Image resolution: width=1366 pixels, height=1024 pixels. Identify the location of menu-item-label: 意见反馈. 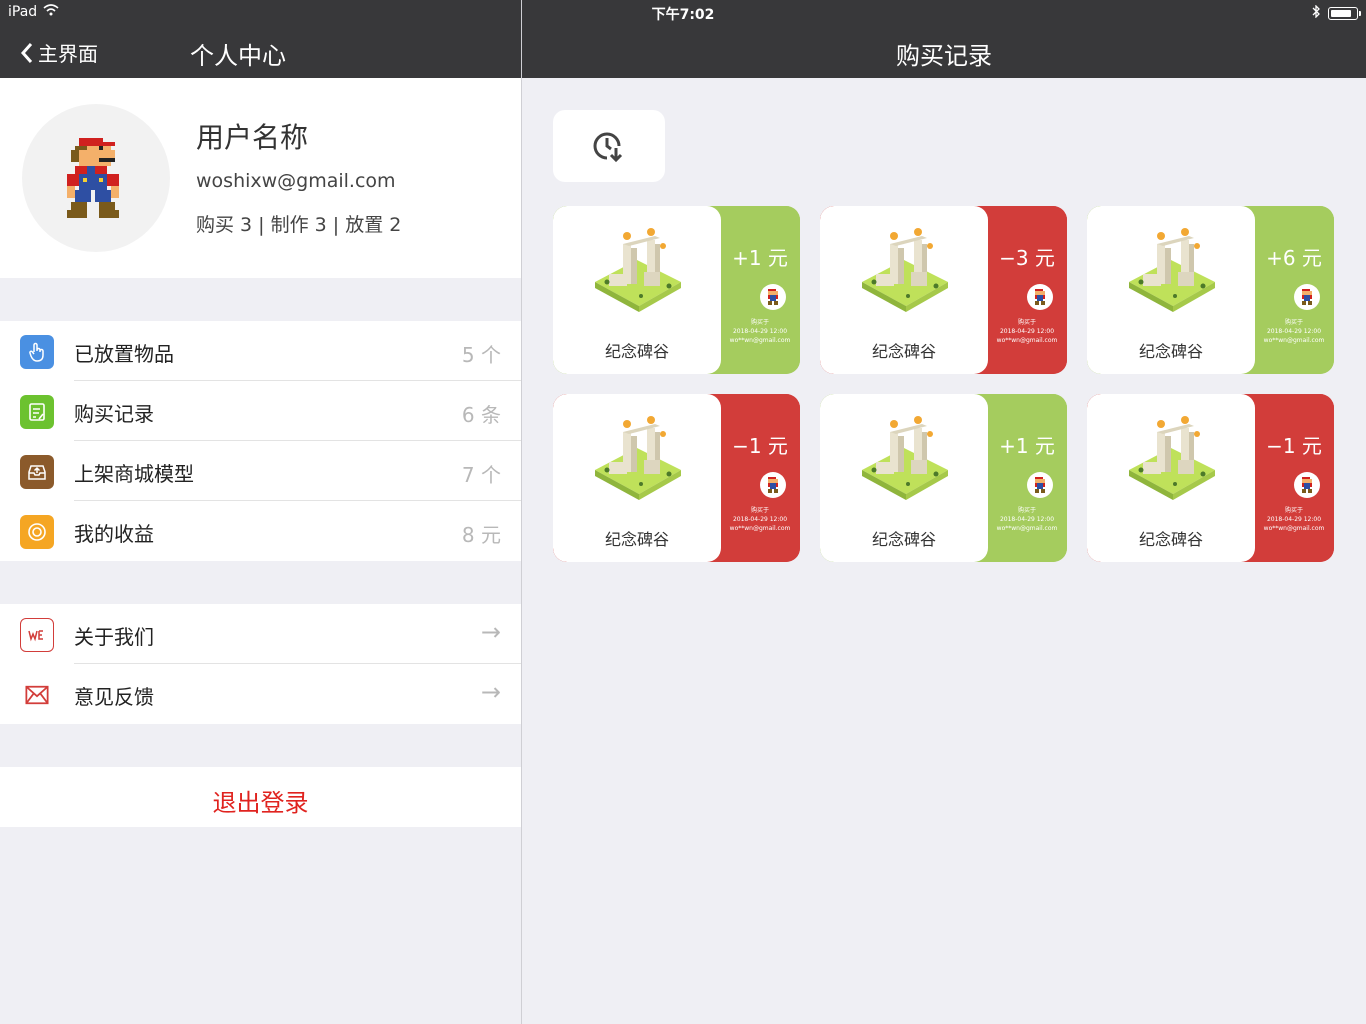
(114, 697).